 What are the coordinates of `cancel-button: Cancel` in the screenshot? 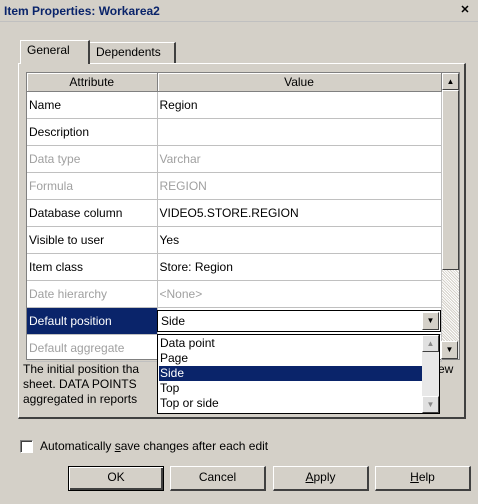 It's located at (218, 478).